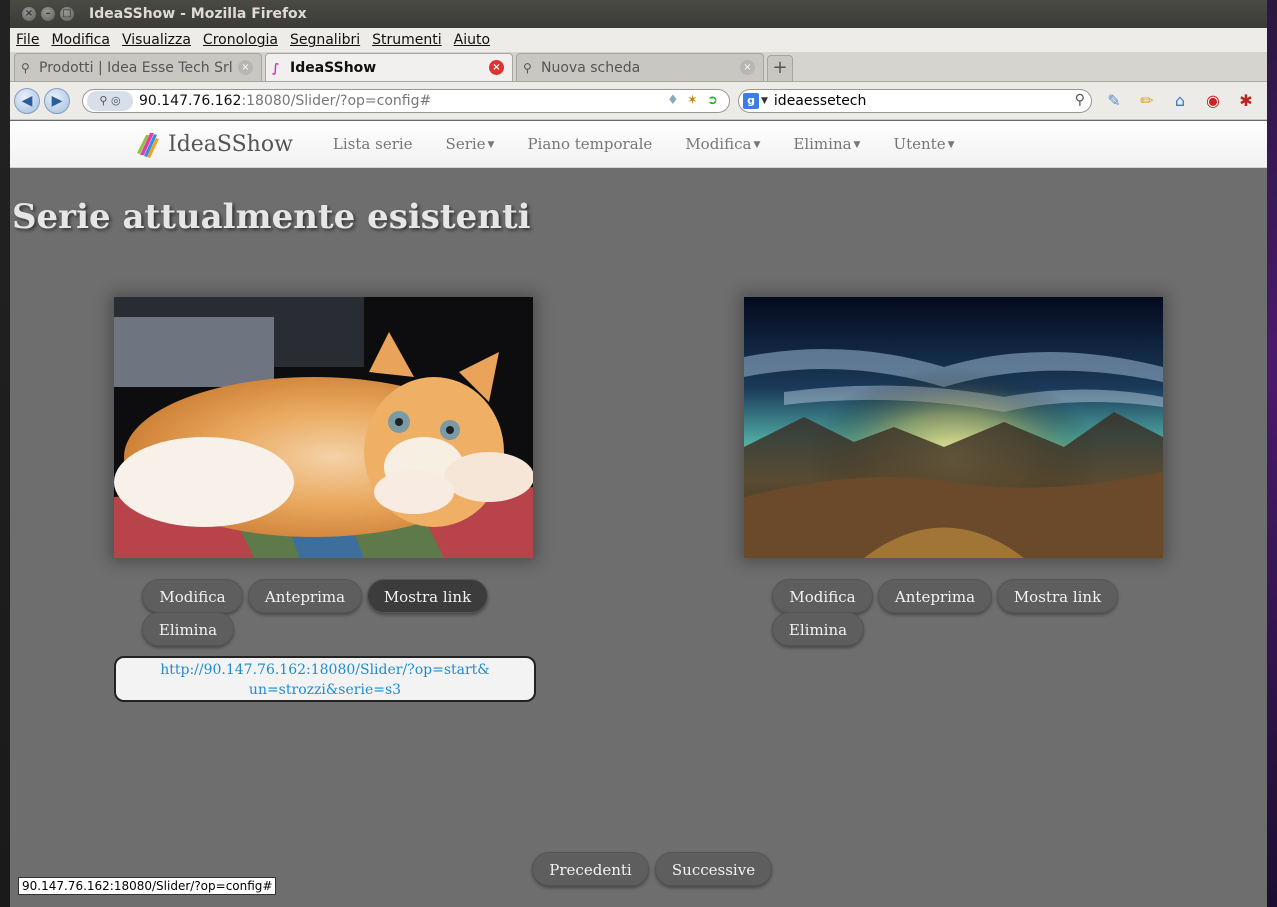  I want to click on minimize-window-icon: –, so click(48, 14).